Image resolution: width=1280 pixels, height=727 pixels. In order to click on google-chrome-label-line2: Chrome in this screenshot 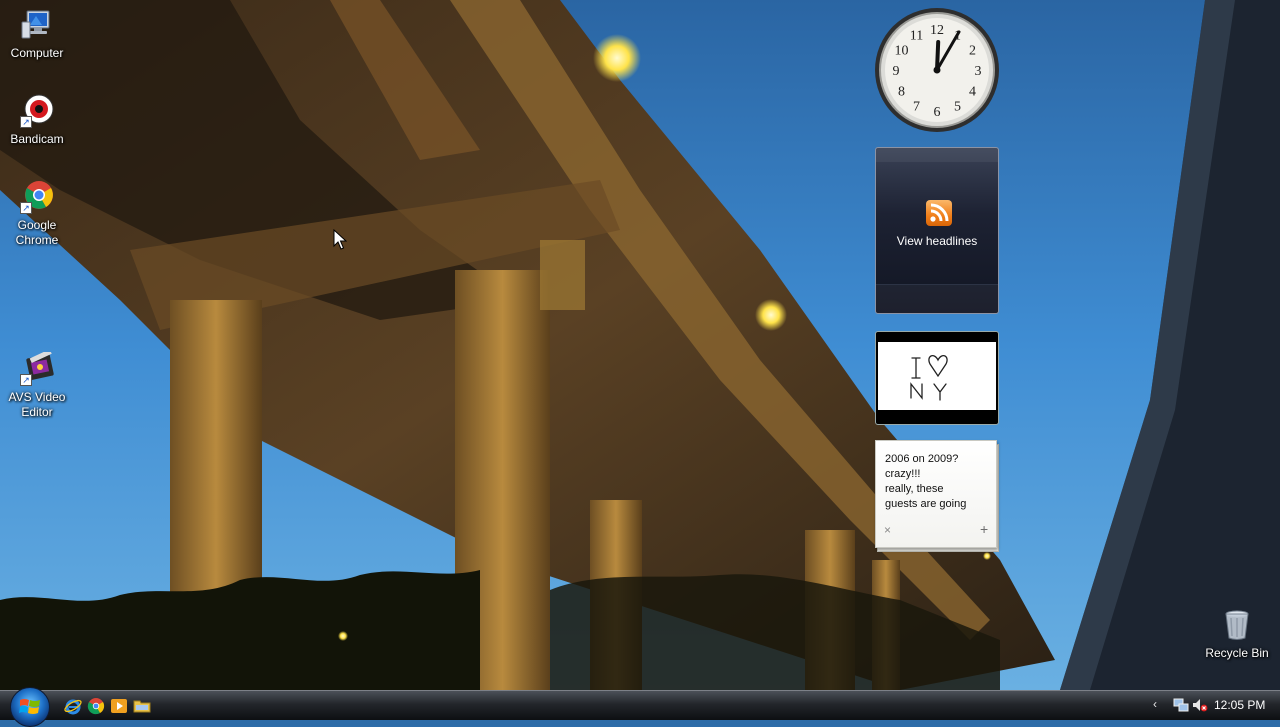, I will do `click(37, 240)`.